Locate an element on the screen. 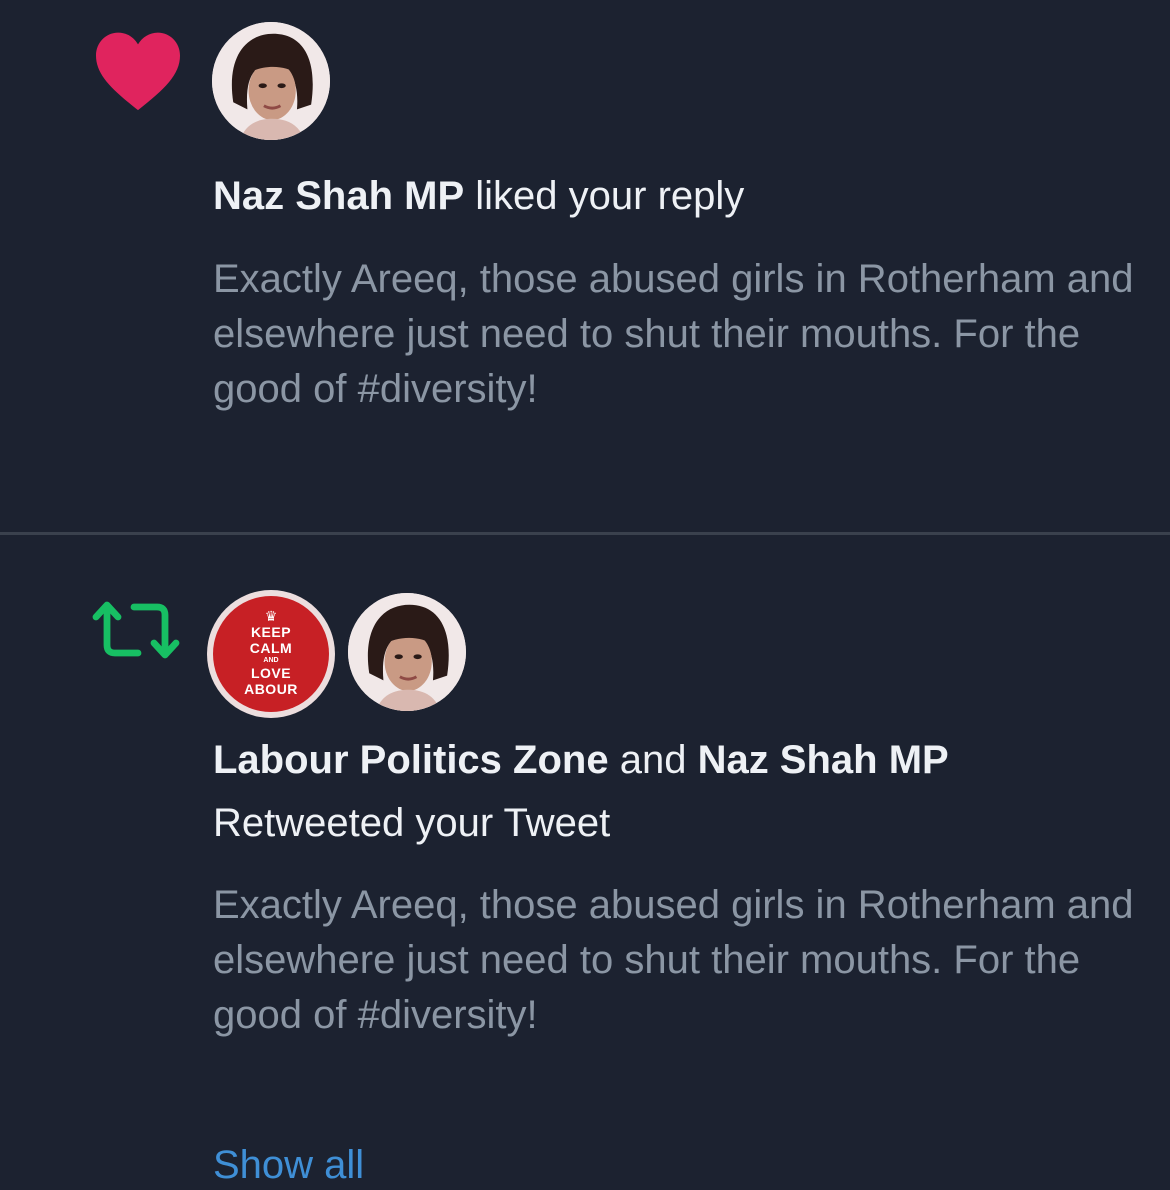 The width and height of the screenshot is (1170, 1190). notification-headline: Naz Shah MP liked your reply is located at coordinates (678, 196).